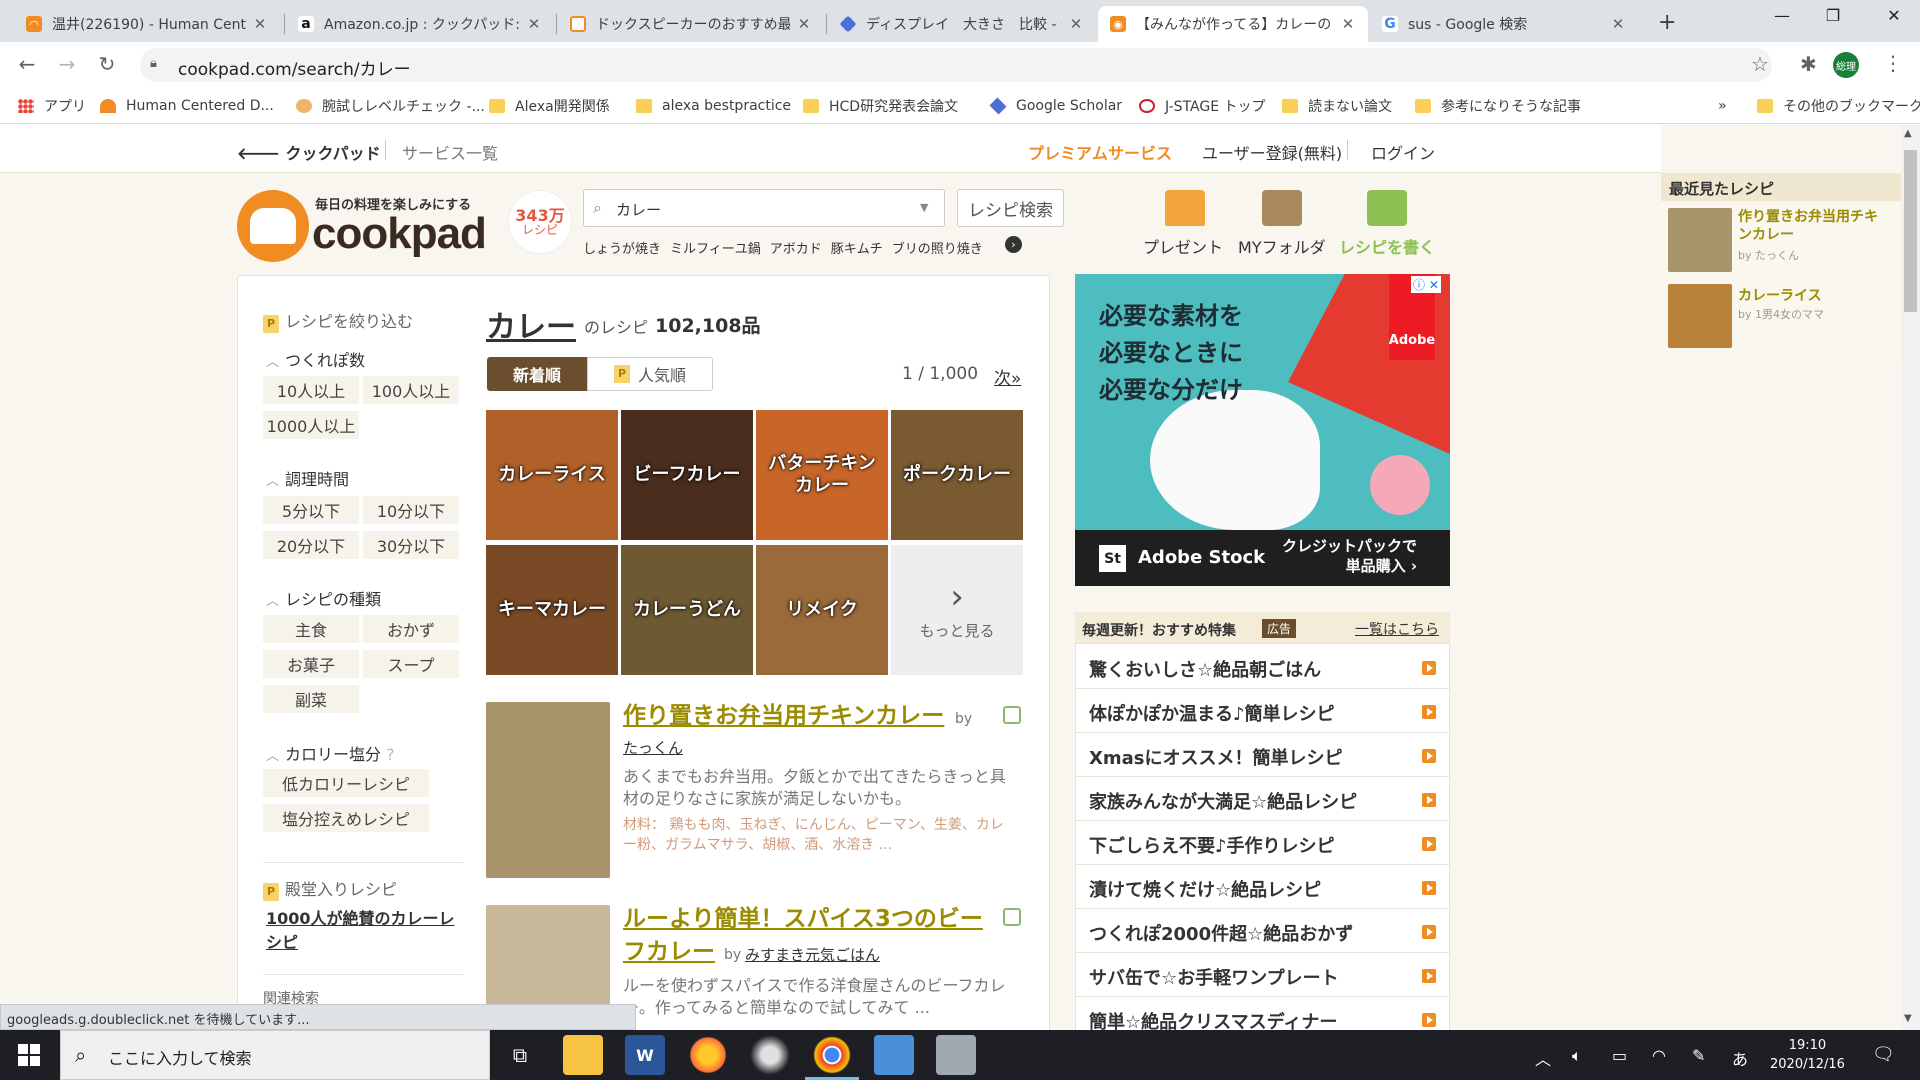 The width and height of the screenshot is (1920, 1080). What do you see at coordinates (1883, 1054) in the screenshot?
I see `notifications-icon: 🗨︎` at bounding box center [1883, 1054].